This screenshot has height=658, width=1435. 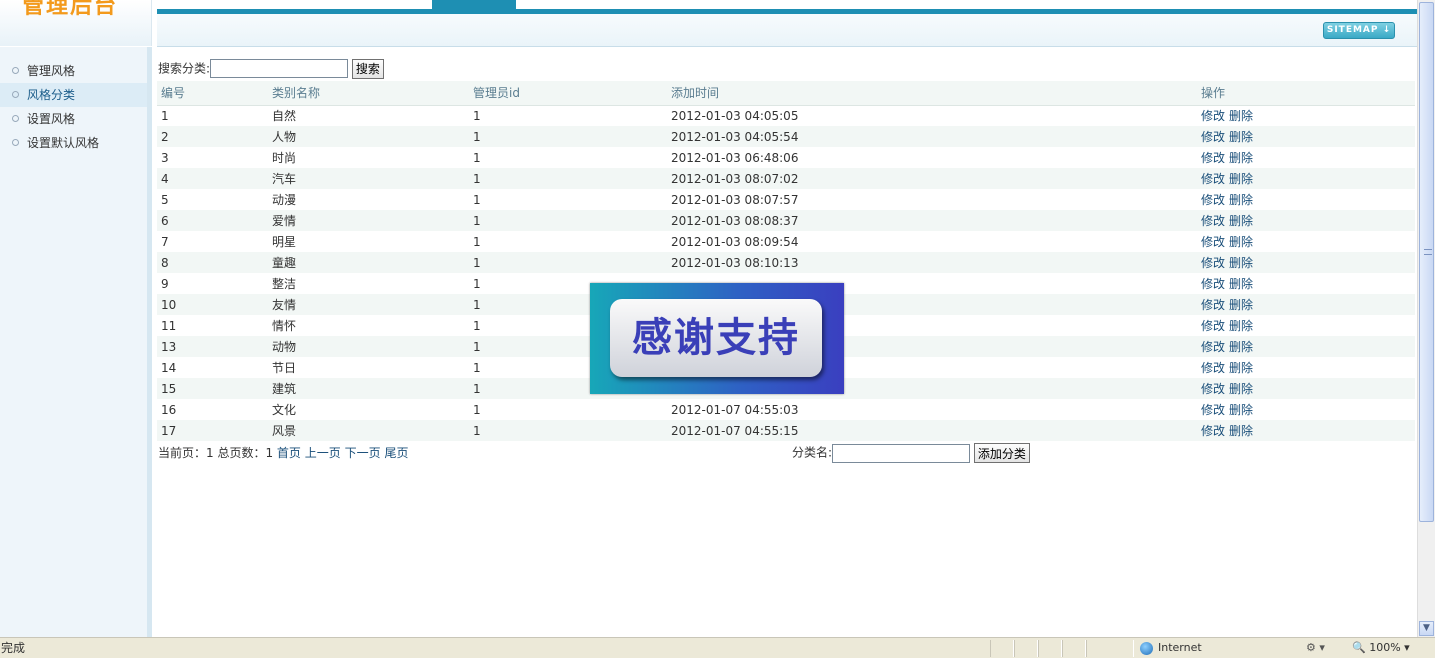 I want to click on first-page-link: 首页, so click(x=289, y=453).